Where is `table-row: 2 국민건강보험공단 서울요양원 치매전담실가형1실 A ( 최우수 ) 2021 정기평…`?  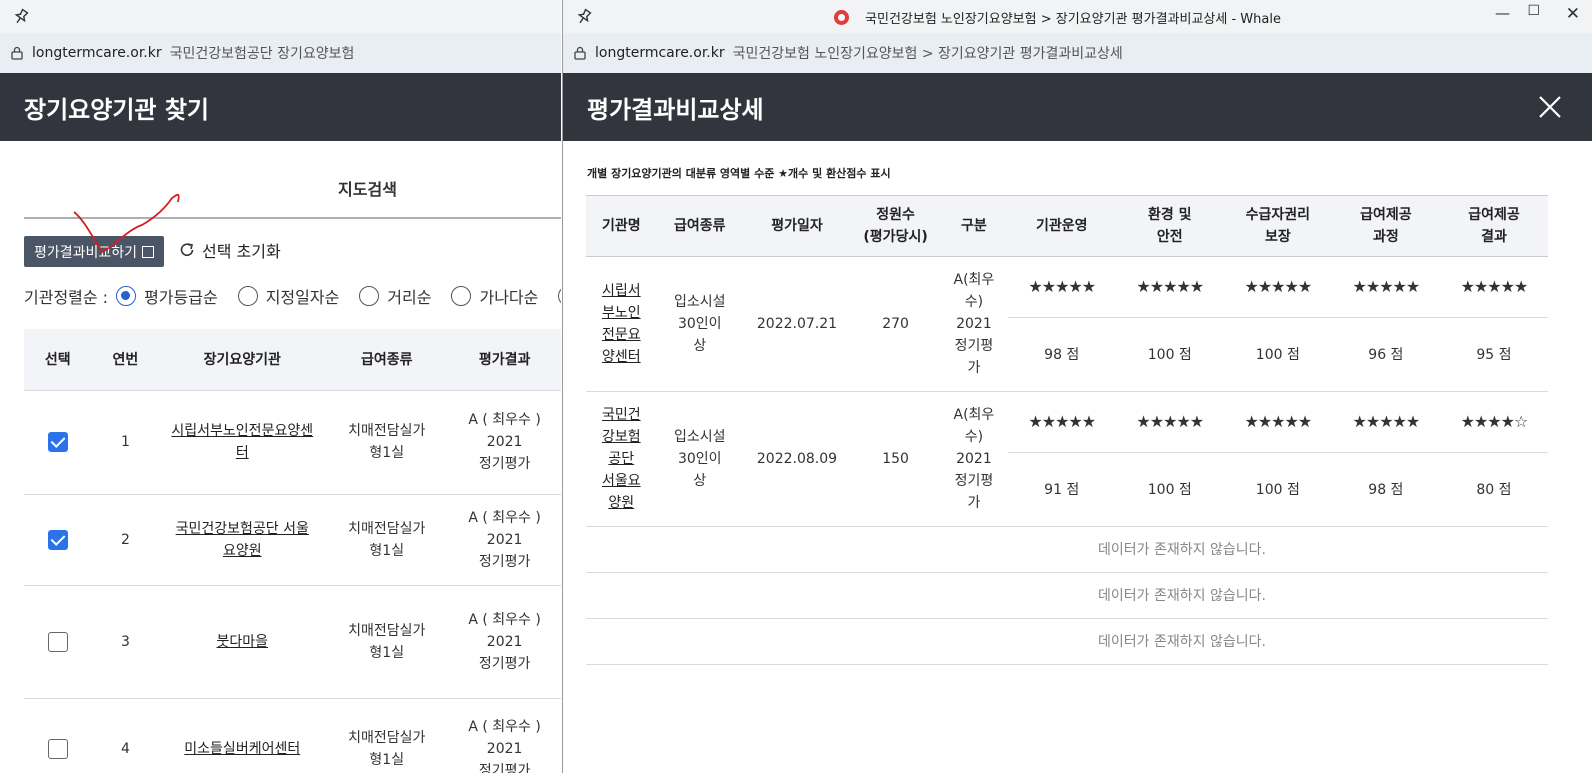 table-row: 2 국민건강보험공단 서울요양원 치매전담실가형1실 A ( 최우수 ) 2021 정기평… is located at coordinates (292, 540).